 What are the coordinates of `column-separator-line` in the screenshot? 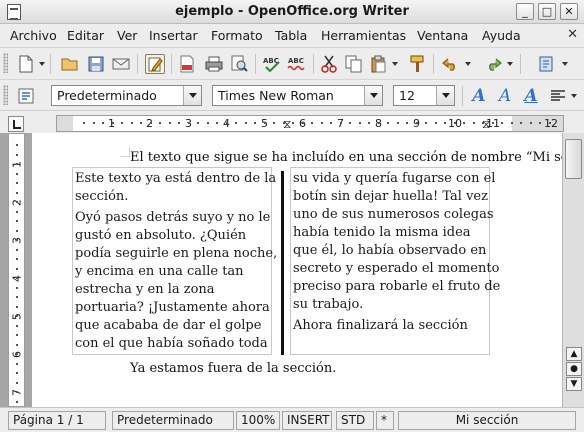 It's located at (282, 263).